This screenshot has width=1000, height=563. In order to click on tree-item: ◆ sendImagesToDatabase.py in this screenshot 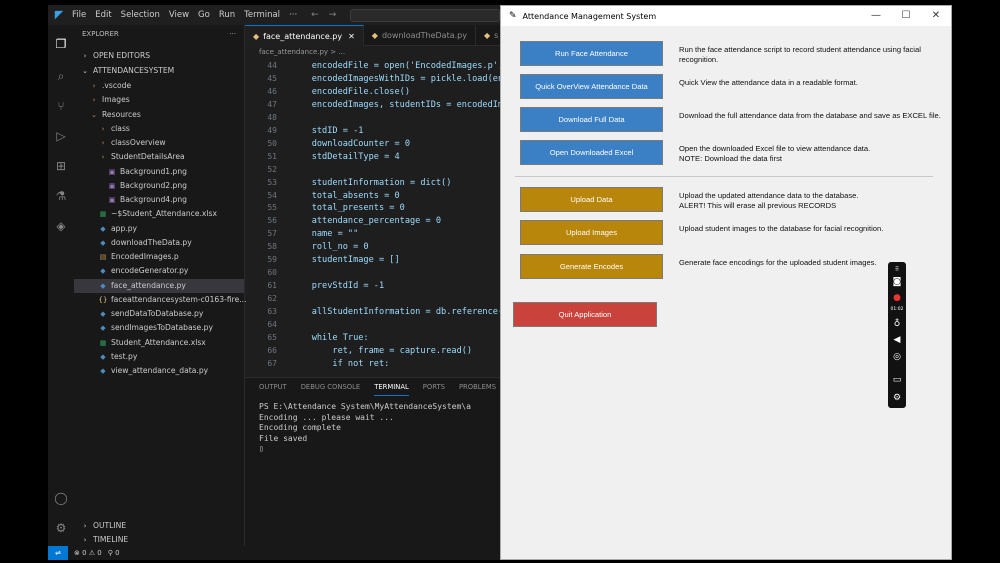, I will do `click(159, 328)`.